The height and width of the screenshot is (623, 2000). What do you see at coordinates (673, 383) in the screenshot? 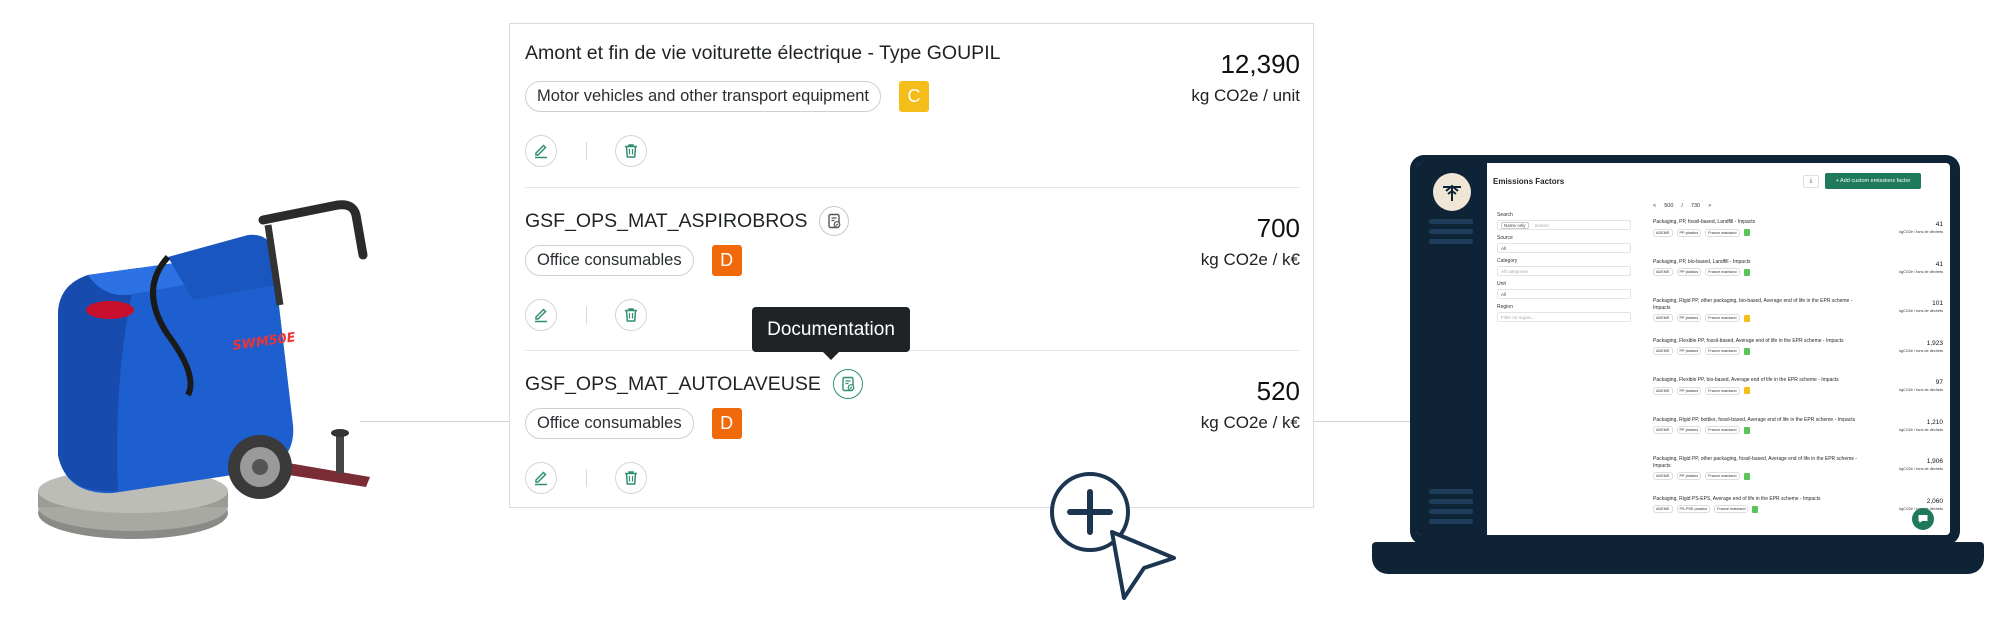
I see `factor-title-text: GSF_OPS_MAT_AUTOLAVEUSE` at bounding box center [673, 383].